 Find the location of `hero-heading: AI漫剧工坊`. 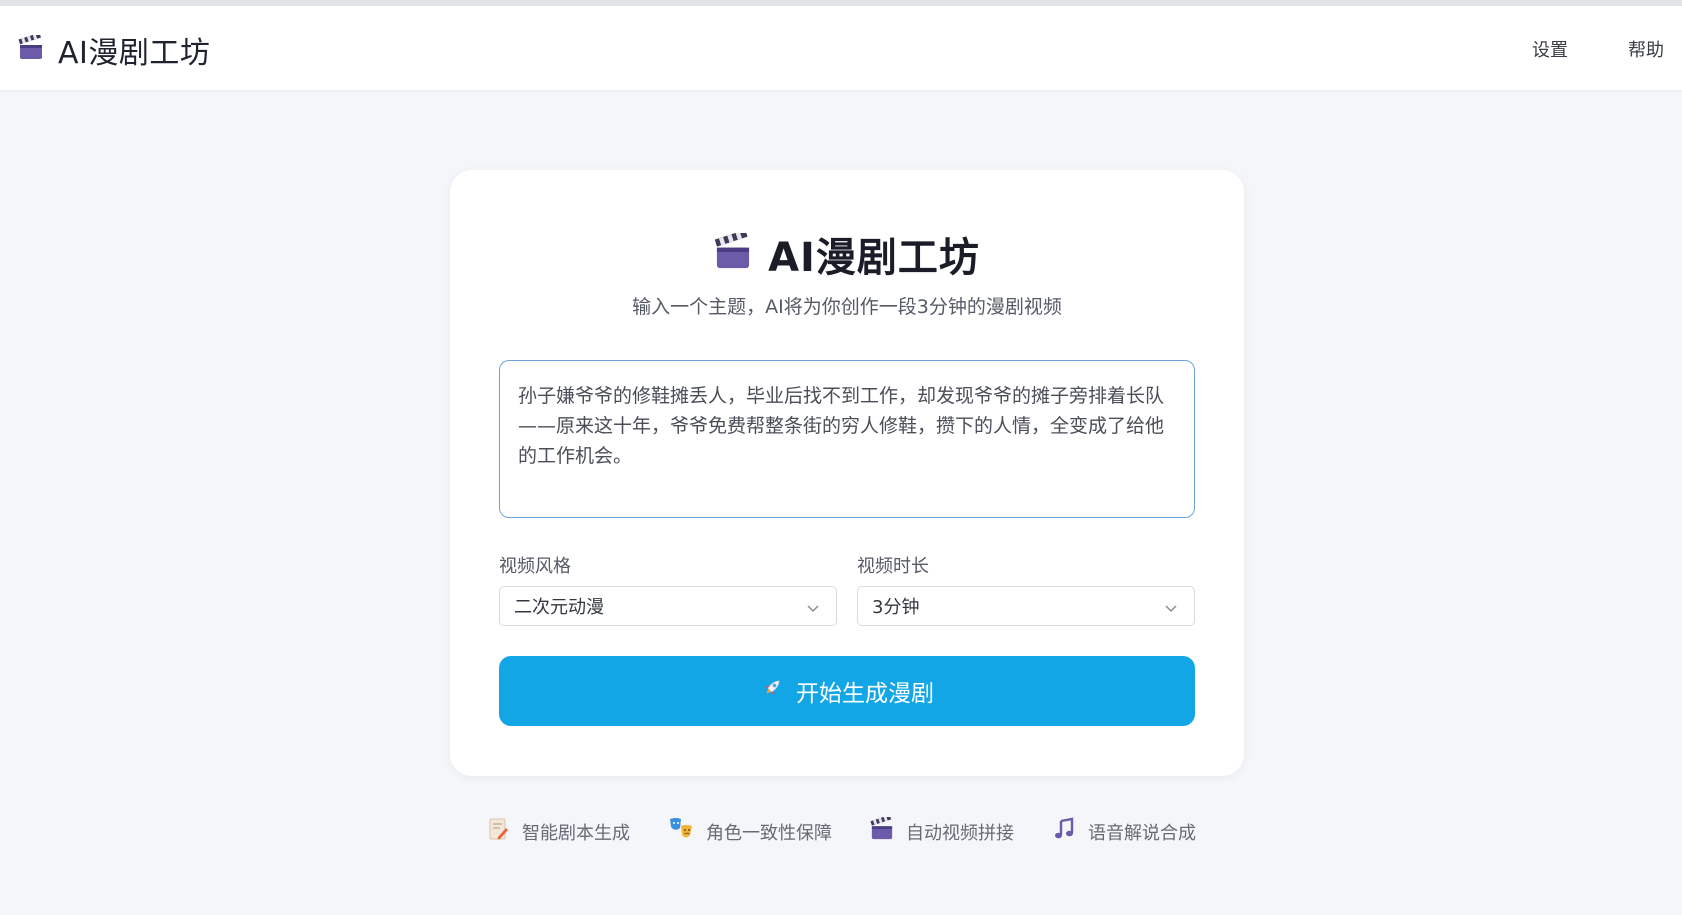

hero-heading: AI漫剧工坊 is located at coordinates (847, 254).